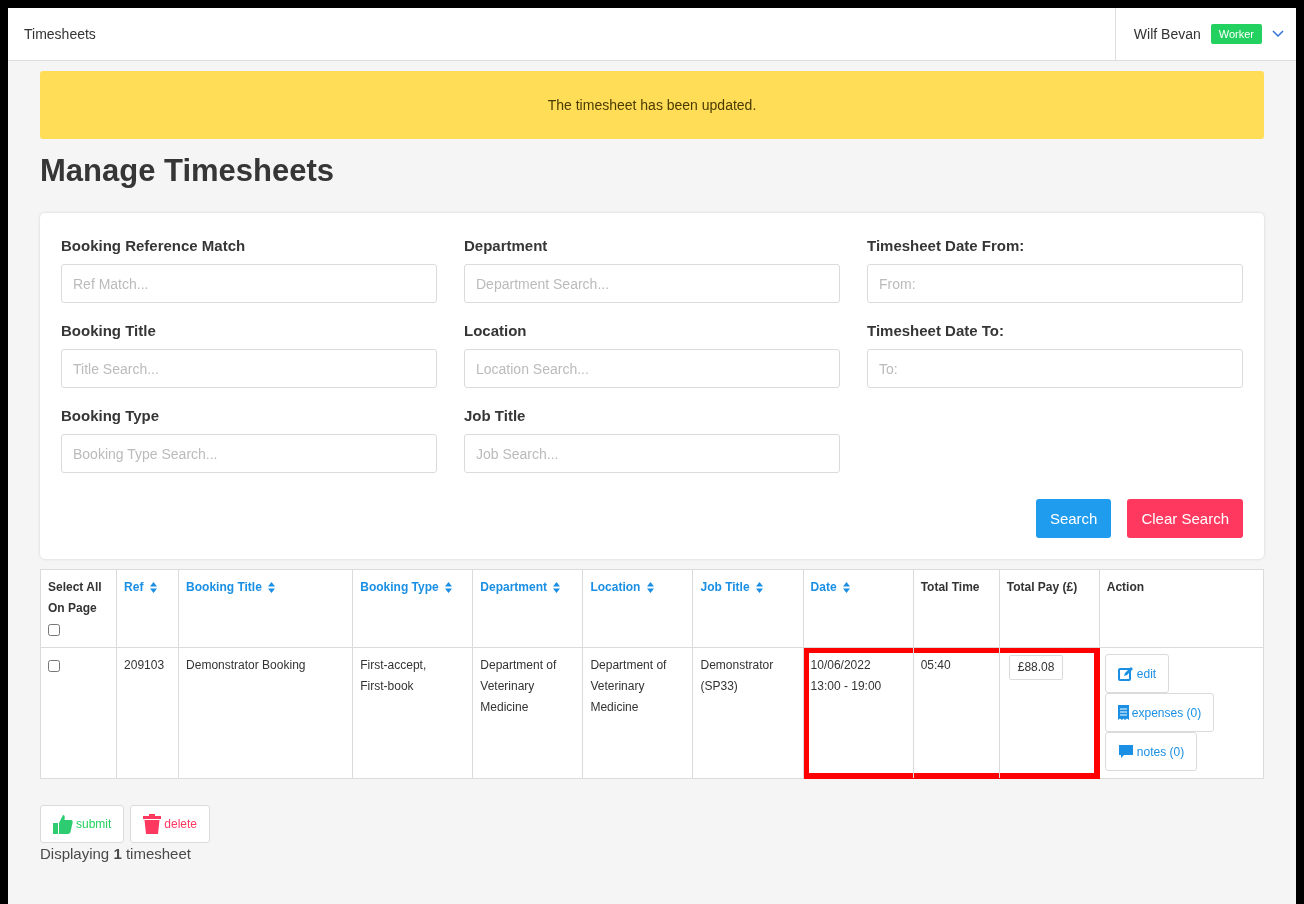 Image resolution: width=1304 pixels, height=904 pixels. What do you see at coordinates (1123, 712) in the screenshot?
I see `receipt-icon` at bounding box center [1123, 712].